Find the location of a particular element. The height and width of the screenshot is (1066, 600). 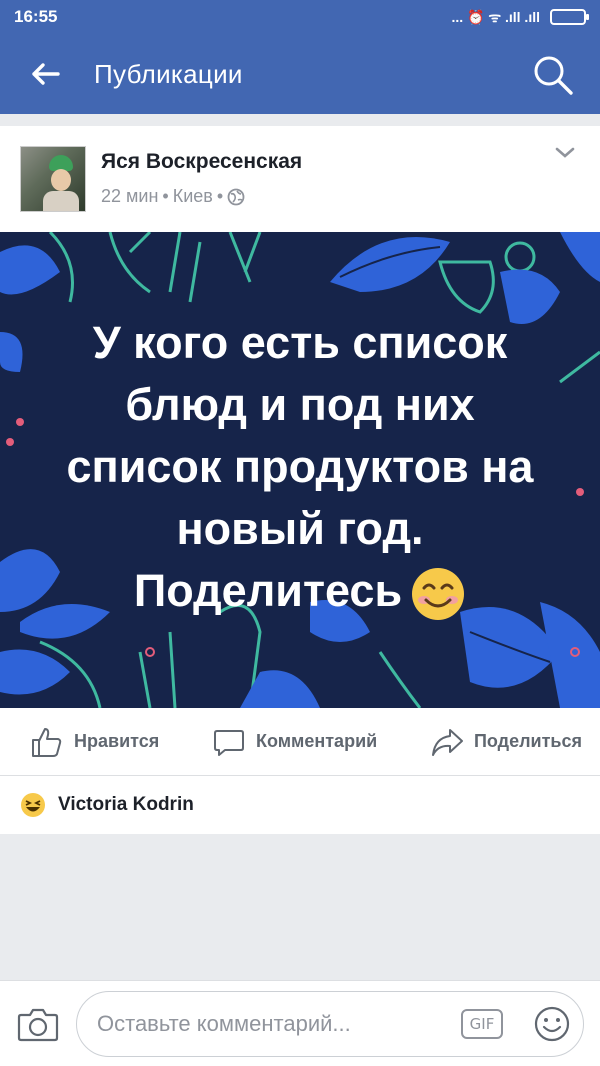

header: Публикации is located at coordinates (300, 74).